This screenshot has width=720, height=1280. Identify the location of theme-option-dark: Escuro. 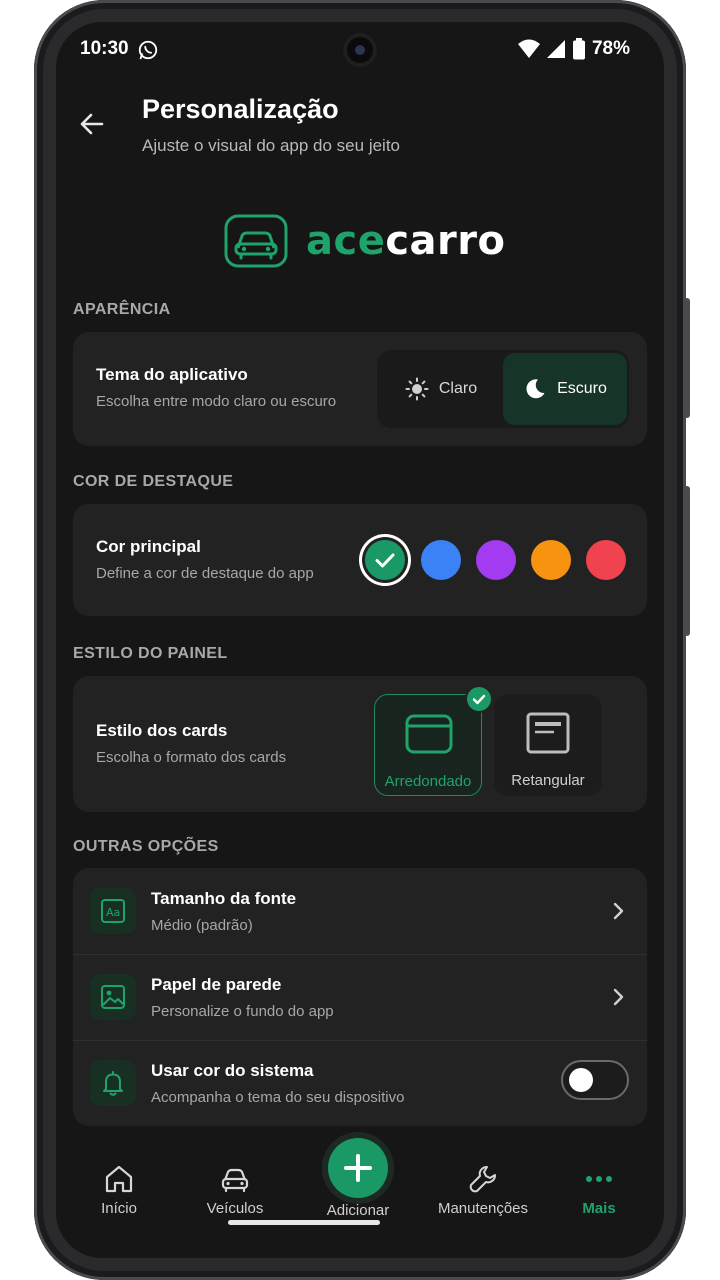
(565, 389).